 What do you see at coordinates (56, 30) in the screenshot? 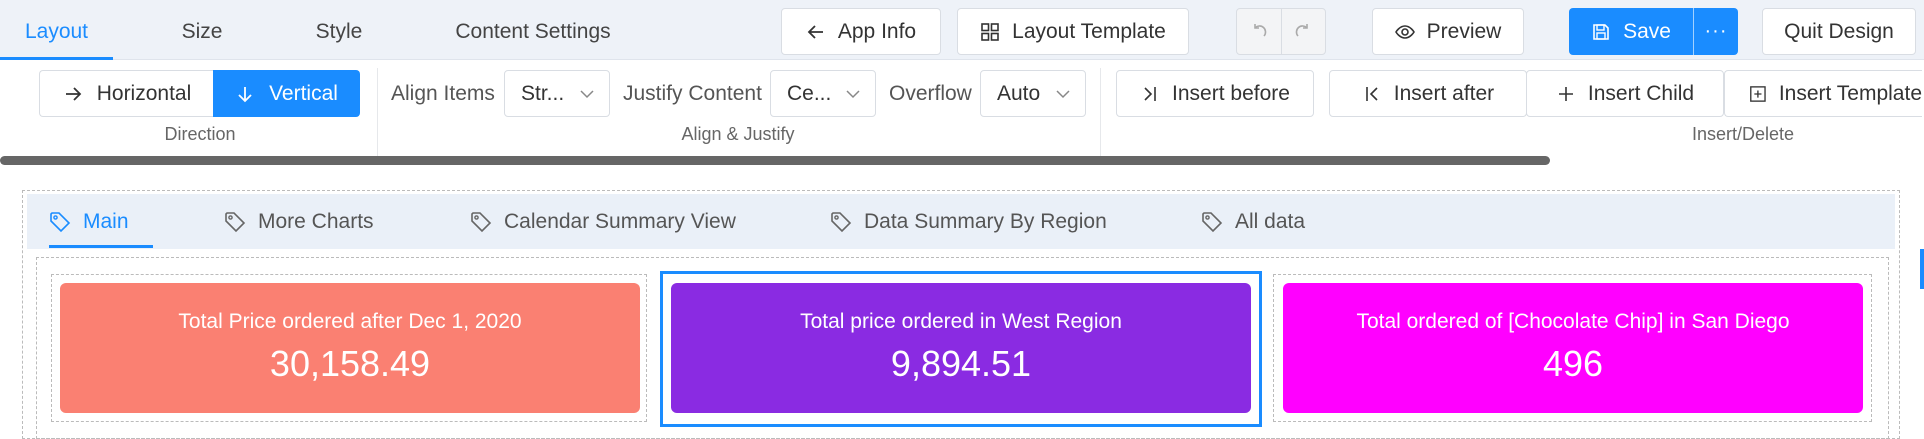
I see `tab-layout: Layout` at bounding box center [56, 30].